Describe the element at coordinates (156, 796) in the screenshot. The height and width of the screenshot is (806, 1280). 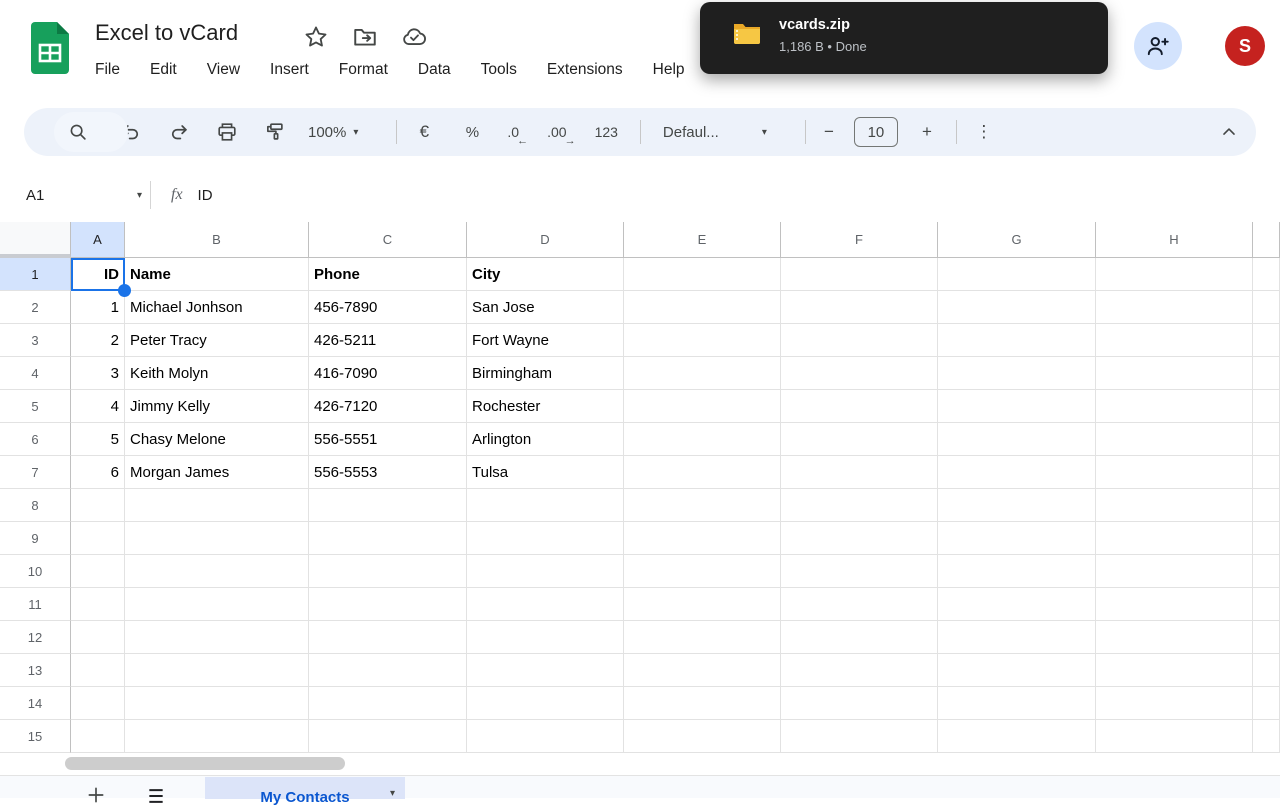
I see `all-sheets-menu-button` at that location.